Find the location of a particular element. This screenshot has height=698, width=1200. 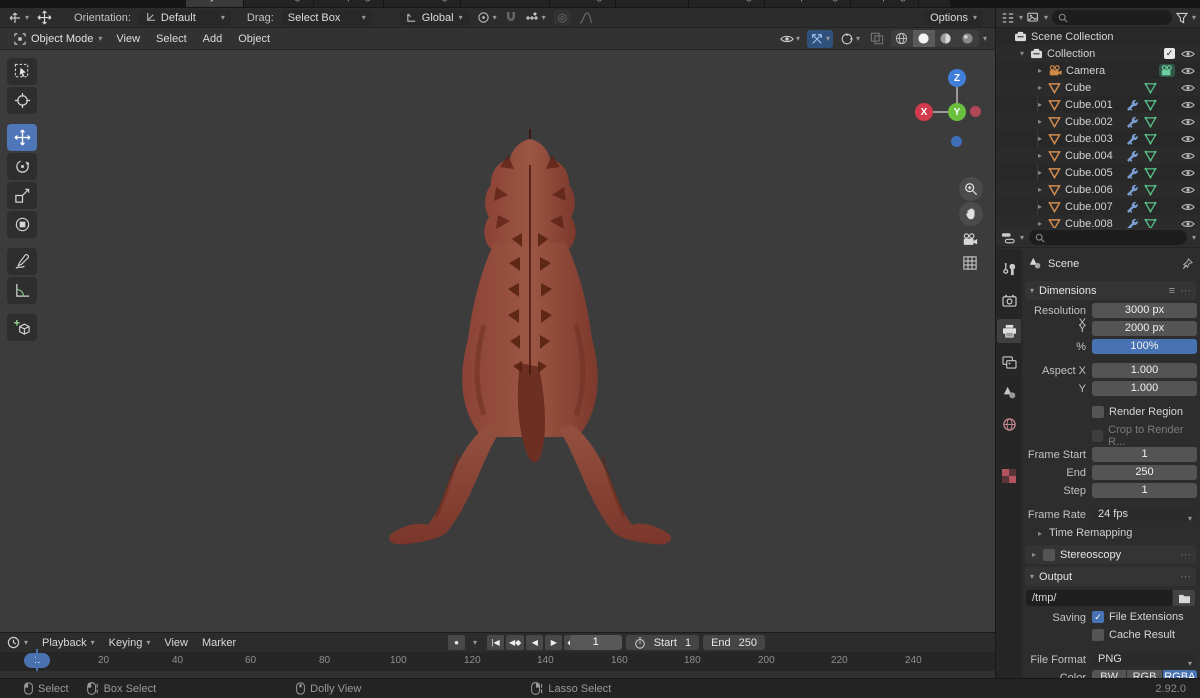

tab-compositing: Compositing is located at coordinates (808, 3).